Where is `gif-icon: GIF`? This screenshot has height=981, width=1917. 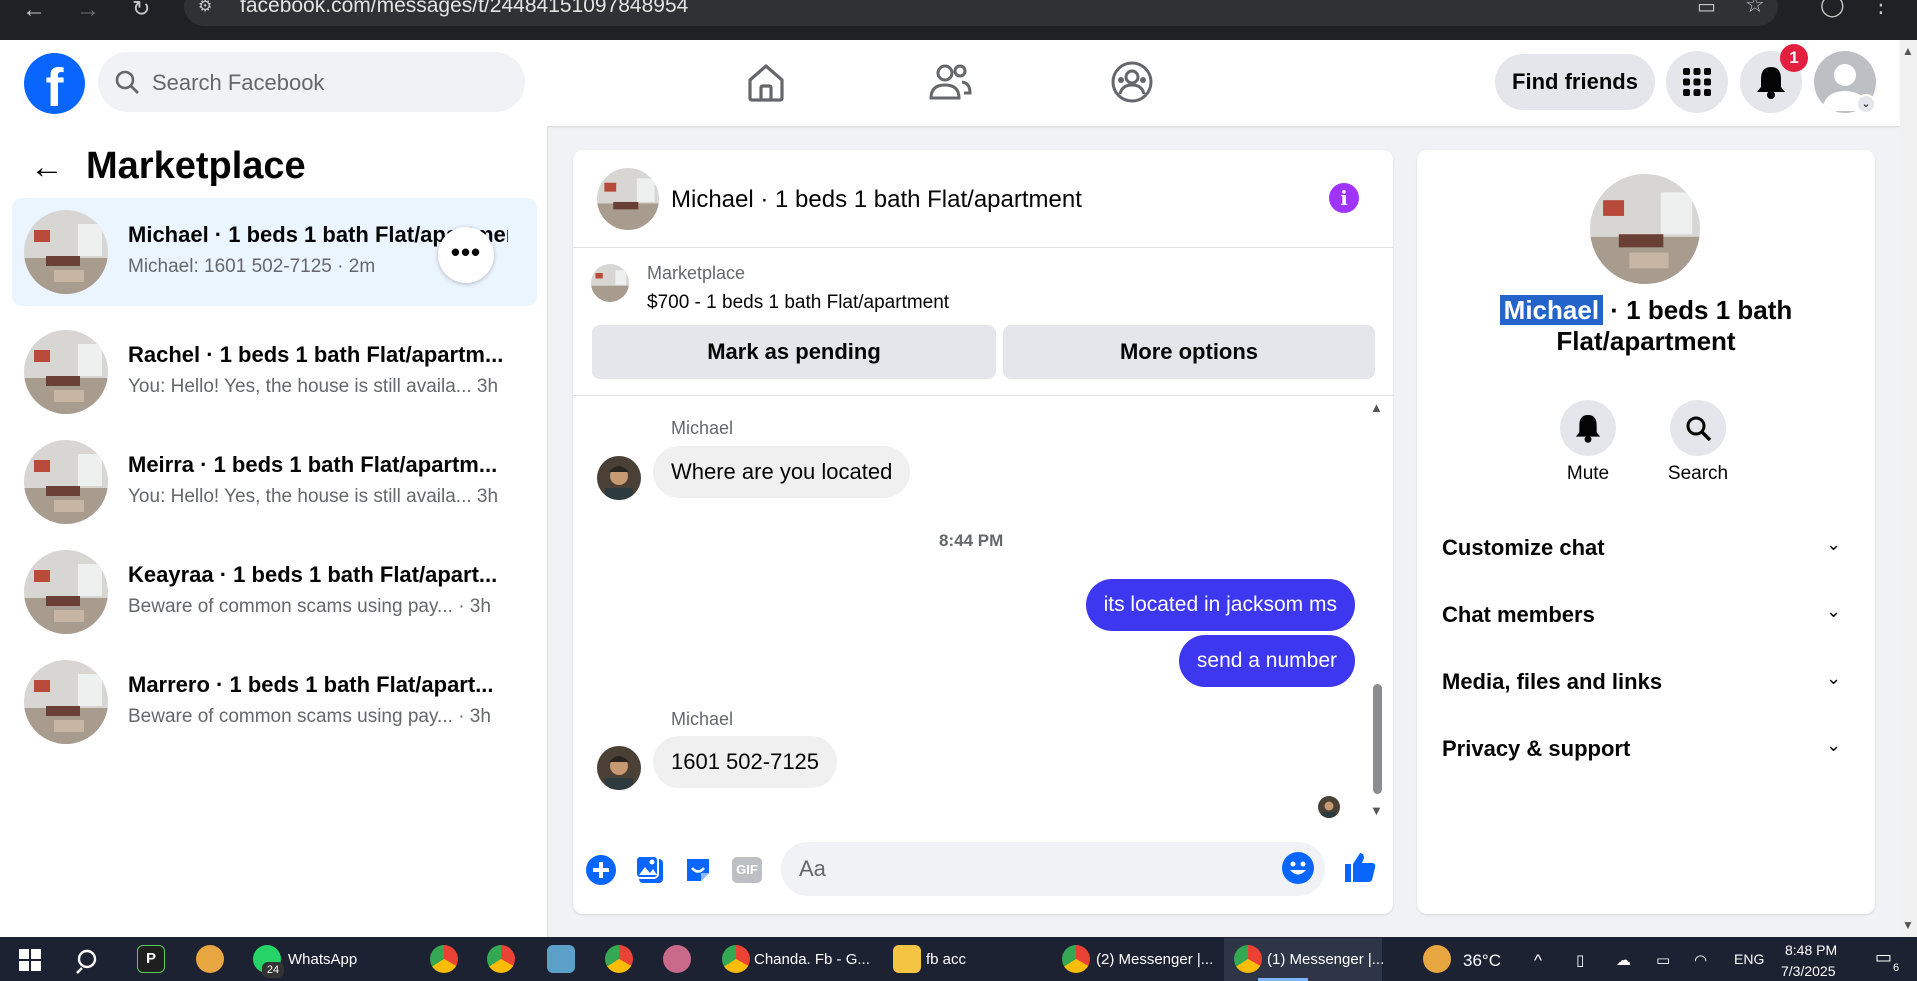 gif-icon: GIF is located at coordinates (747, 870).